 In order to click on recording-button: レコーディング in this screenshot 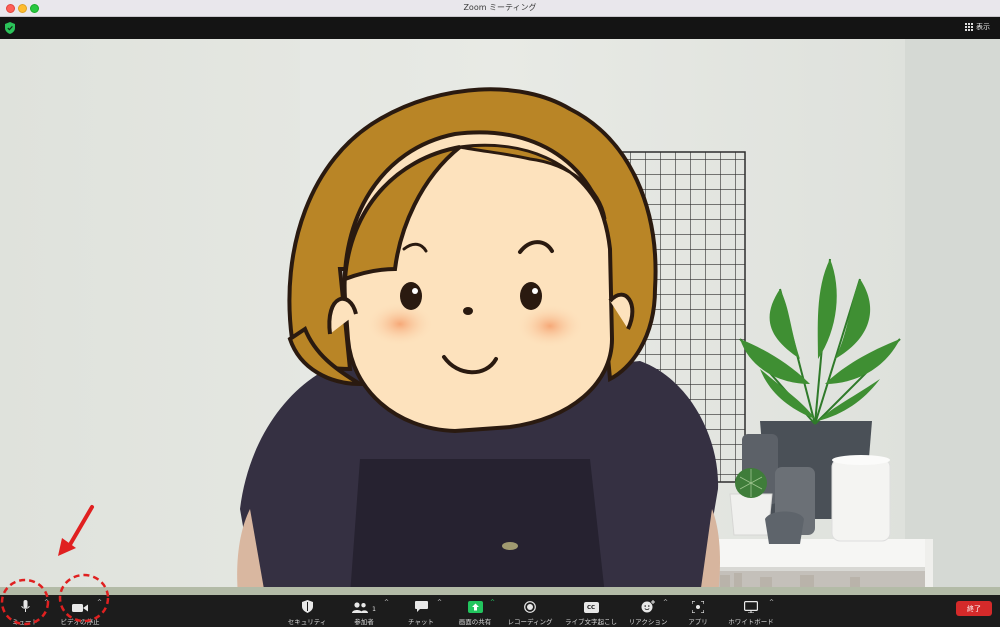, I will do `click(530, 611)`.